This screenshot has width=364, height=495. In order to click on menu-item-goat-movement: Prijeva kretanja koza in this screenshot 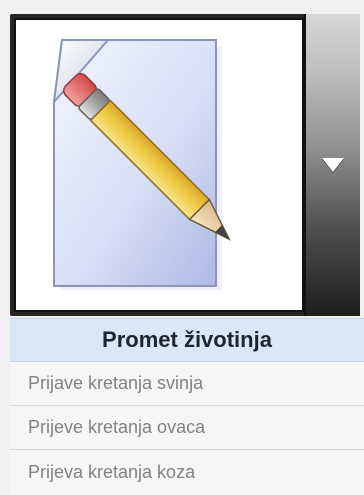, I will do `click(187, 472)`.